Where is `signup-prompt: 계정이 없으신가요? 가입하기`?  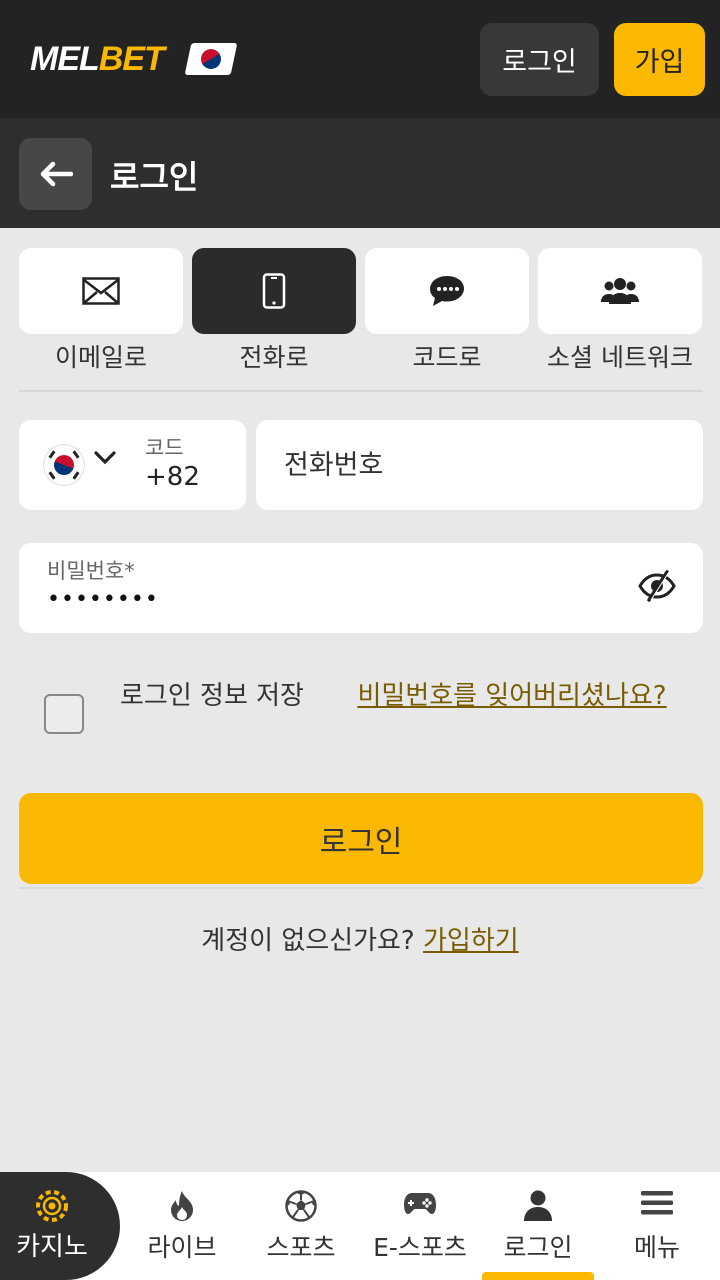
signup-prompt: 계정이 없으신가요? 가입하기 is located at coordinates (360, 938).